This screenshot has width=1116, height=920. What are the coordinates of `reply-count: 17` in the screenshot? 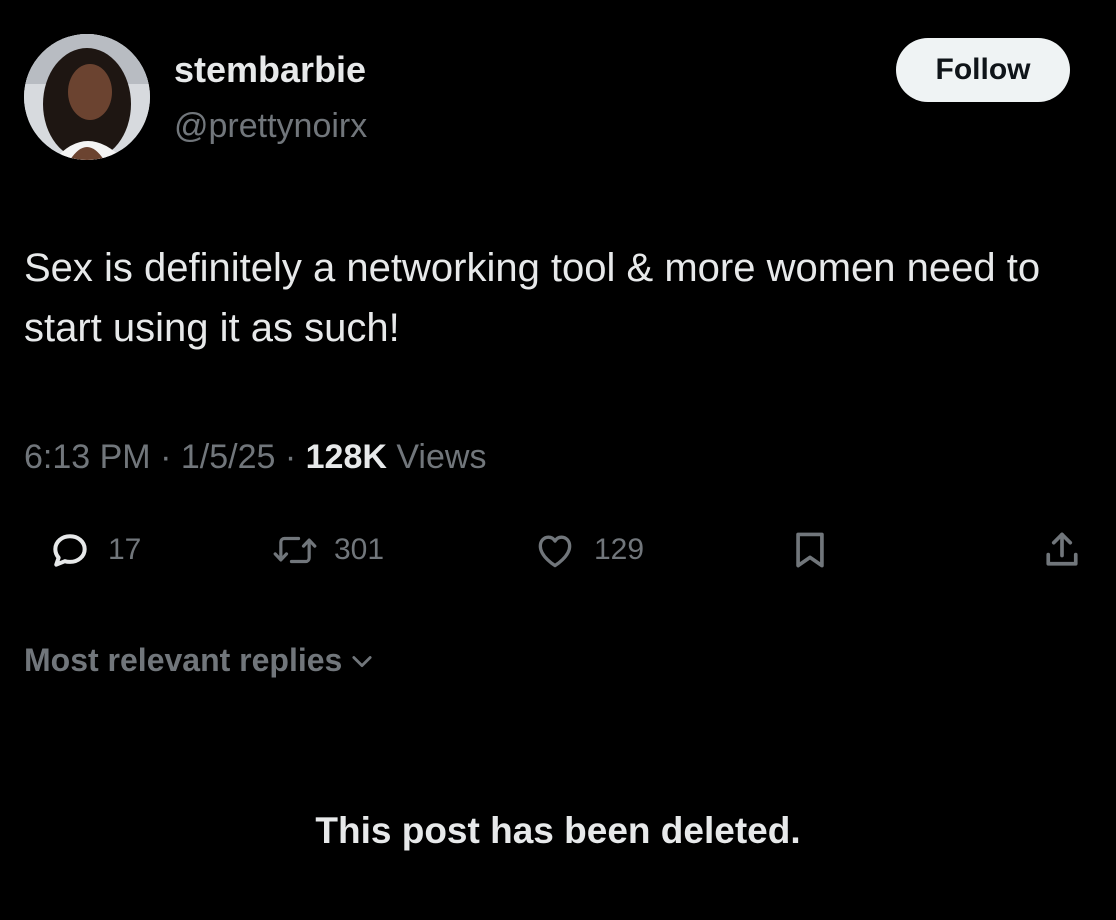 It's located at (125, 549).